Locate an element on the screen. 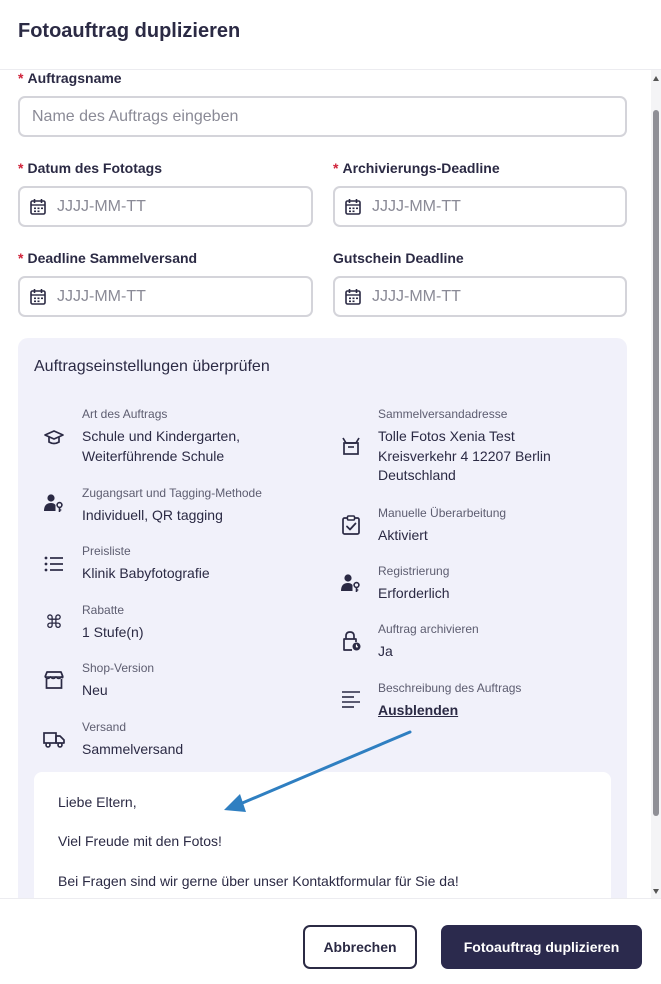  info-discounts-value: 1 Stufe(n) is located at coordinates (113, 632).